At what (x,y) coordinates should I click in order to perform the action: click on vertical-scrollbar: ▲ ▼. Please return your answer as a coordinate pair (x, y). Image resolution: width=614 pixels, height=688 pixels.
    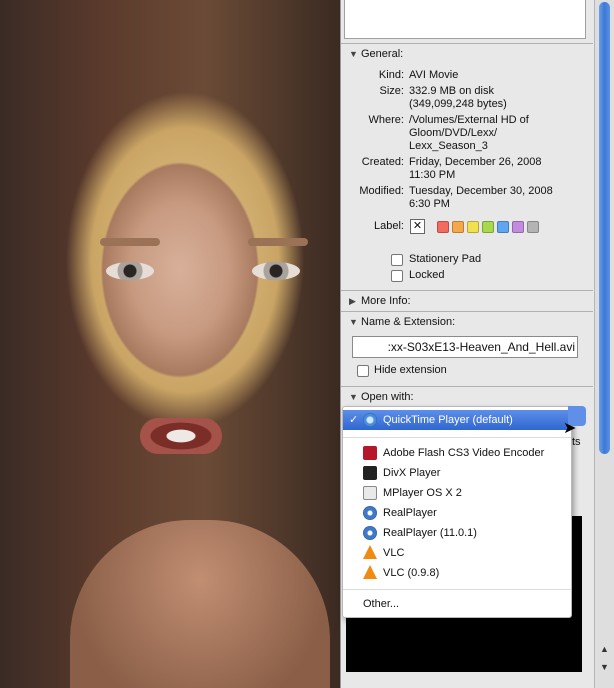
    Looking at the image, I should click on (604, 344).